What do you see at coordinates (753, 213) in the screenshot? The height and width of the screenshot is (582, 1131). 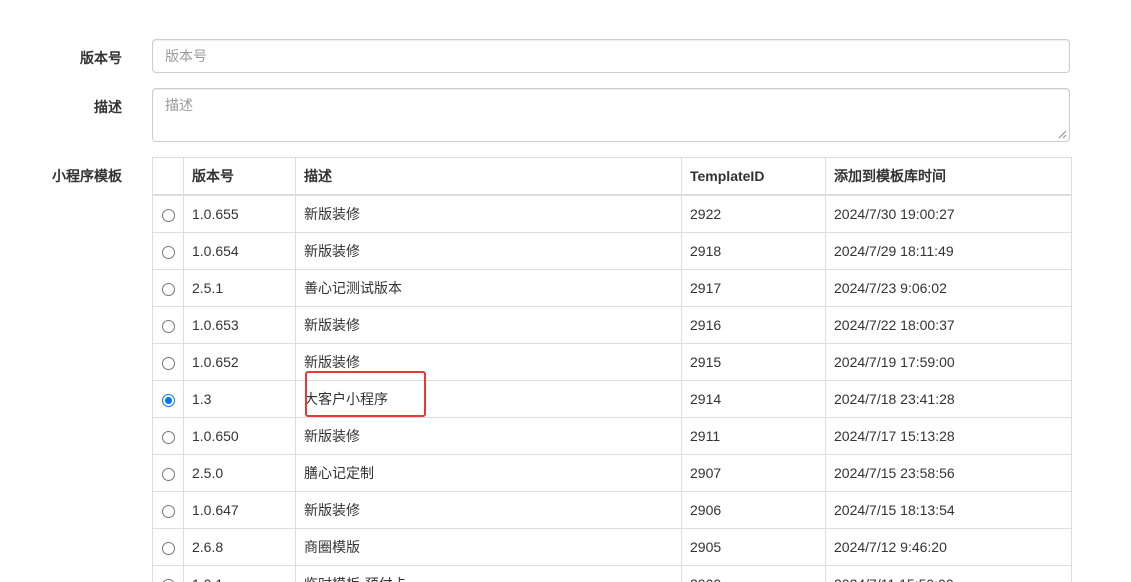 I see `row-template-id: 2922` at bounding box center [753, 213].